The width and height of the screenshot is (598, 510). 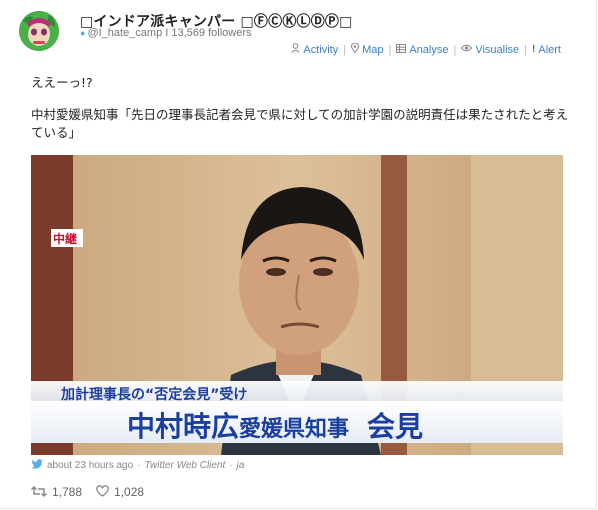 I want to click on follower-count: 13,569 followers, so click(x=211, y=33).